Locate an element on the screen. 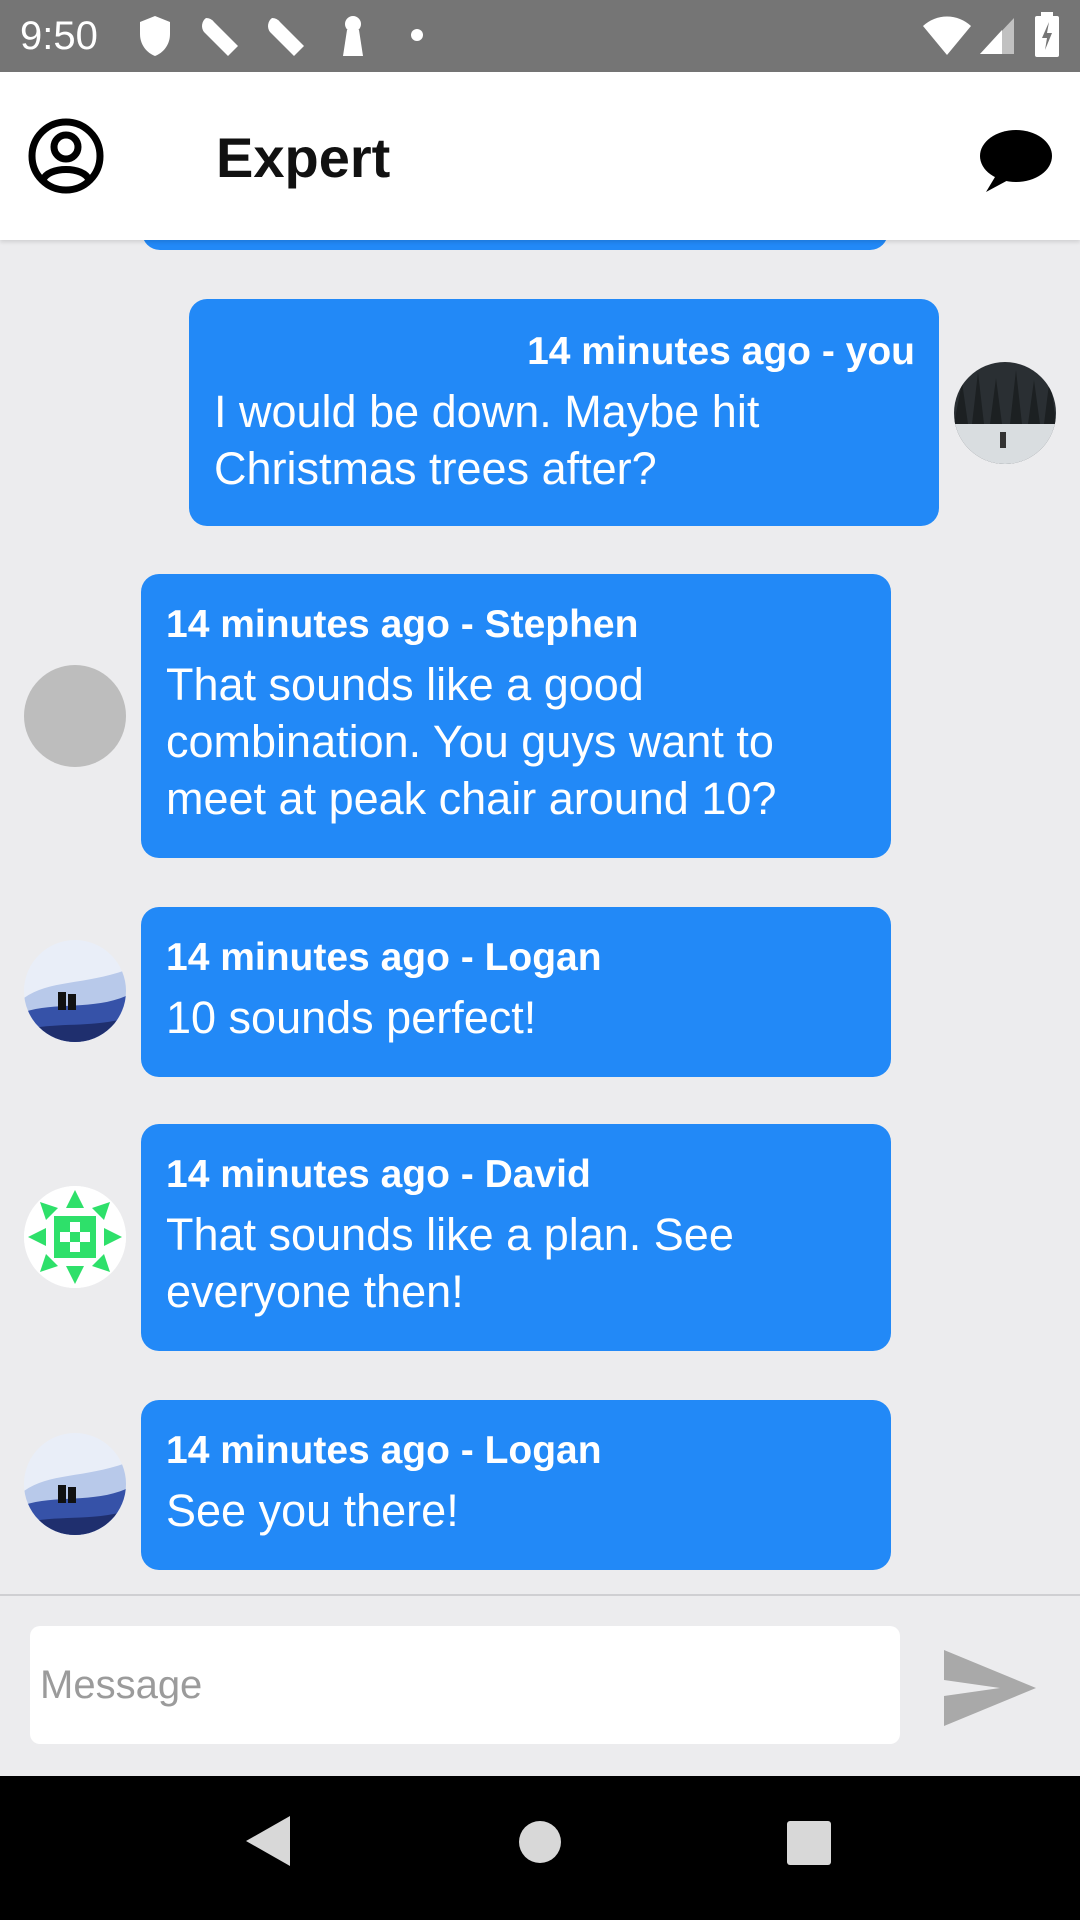 Image resolution: width=1080 pixels, height=1920 pixels. shield-icon is located at coordinates (155, 36).